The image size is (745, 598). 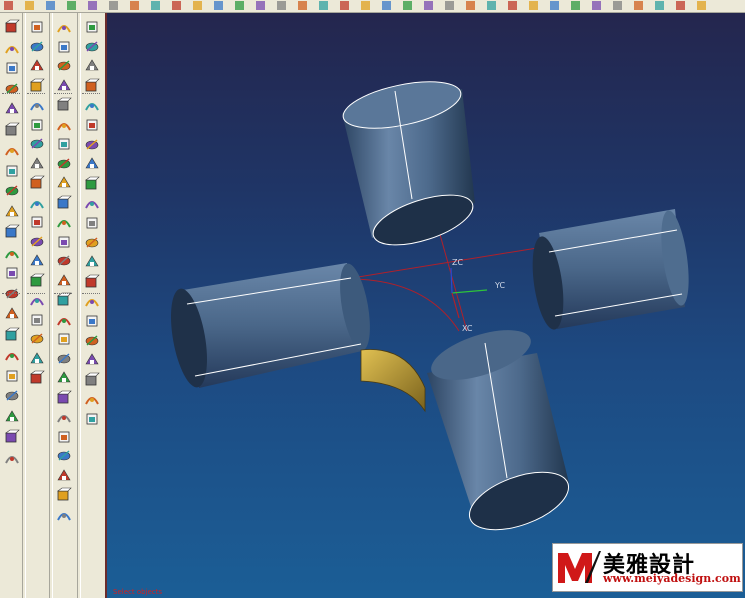 I want to click on shell-icon, so click(x=92, y=223).